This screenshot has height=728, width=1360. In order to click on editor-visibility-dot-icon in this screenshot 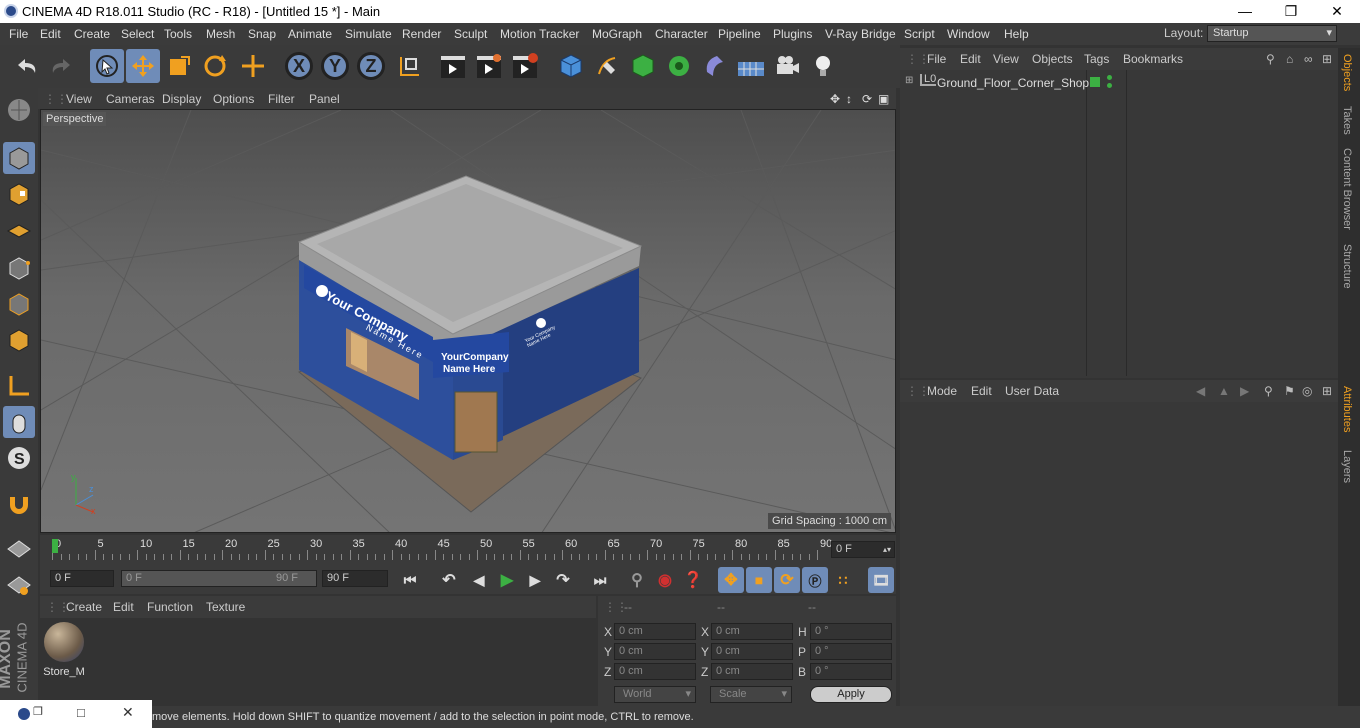, I will do `click(1109, 77)`.